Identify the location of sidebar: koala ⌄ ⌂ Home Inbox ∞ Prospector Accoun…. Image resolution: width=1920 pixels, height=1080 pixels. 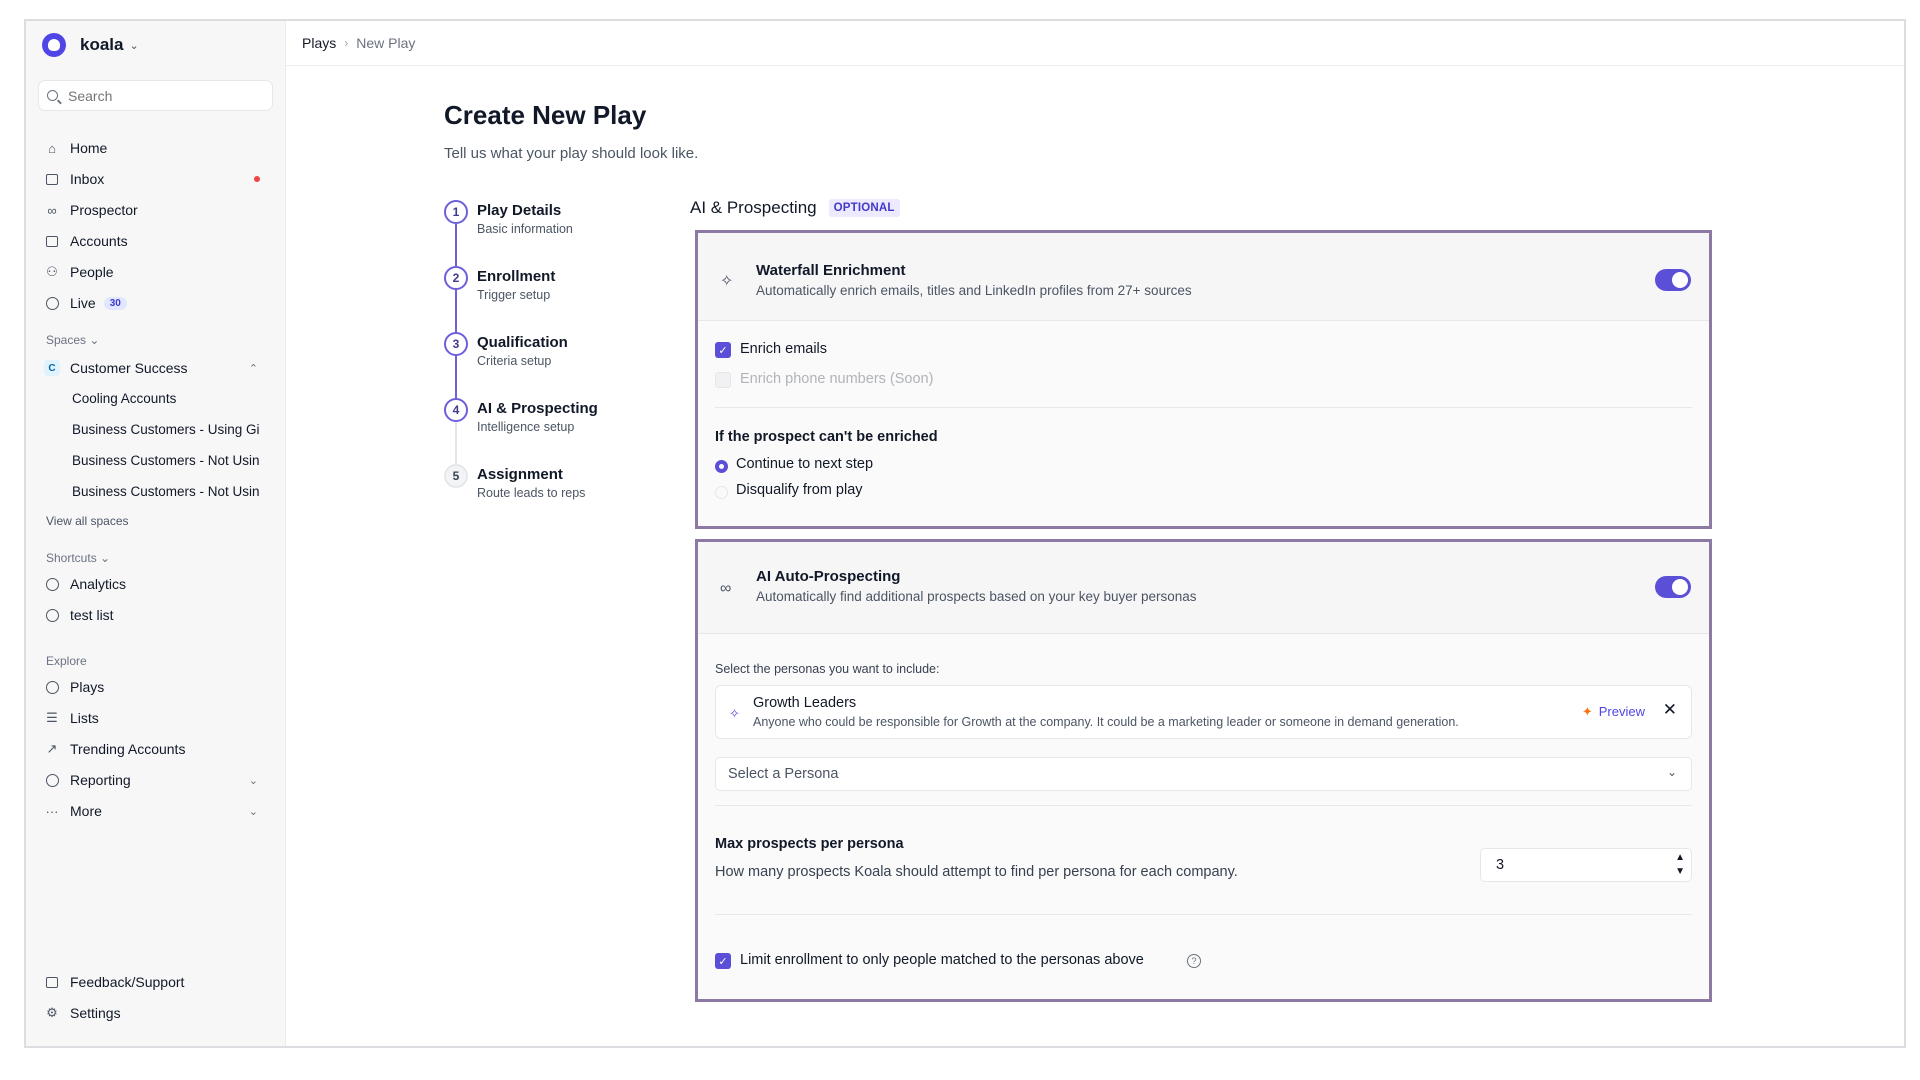
(156, 533).